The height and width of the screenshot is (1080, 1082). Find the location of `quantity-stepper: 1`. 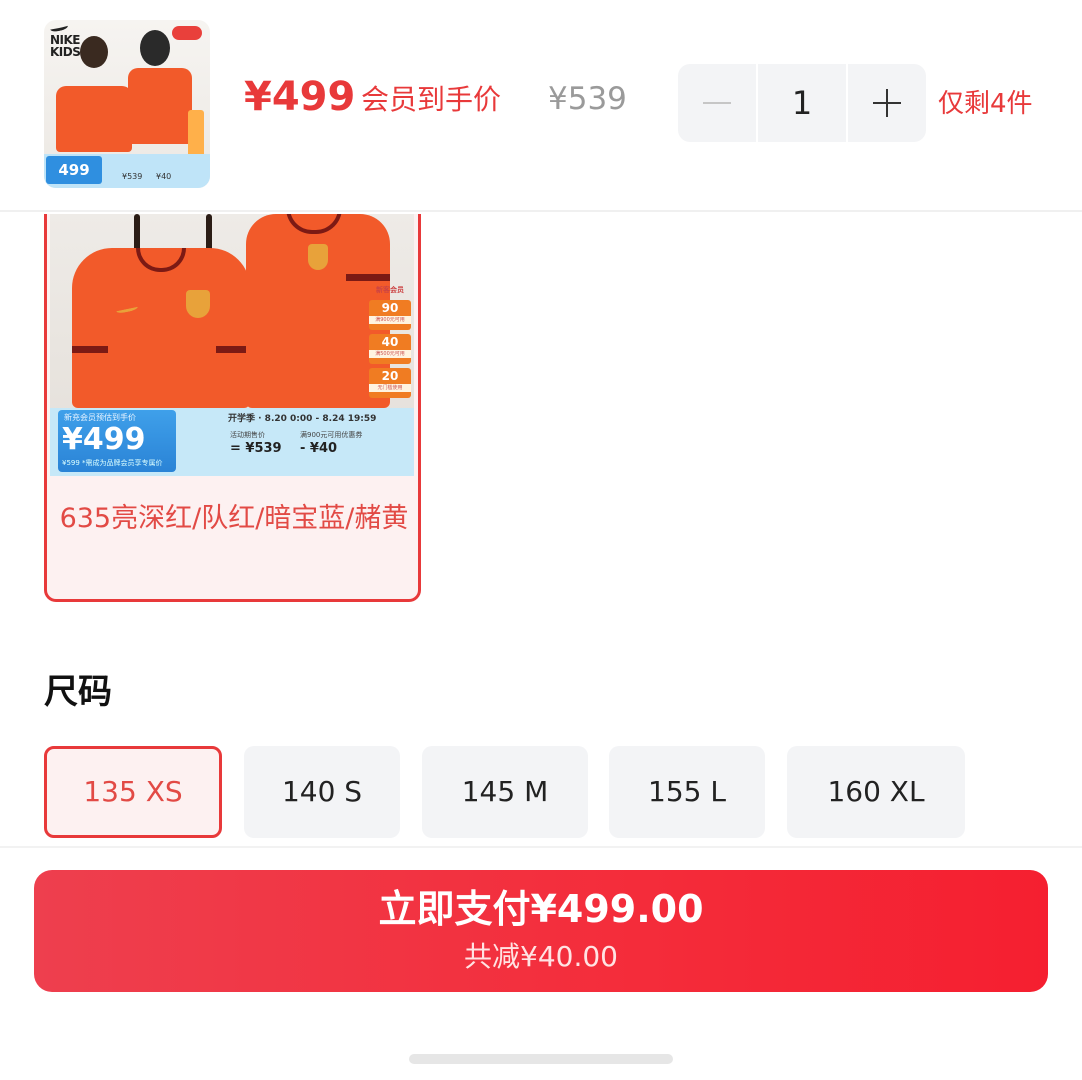

quantity-stepper: 1 is located at coordinates (802, 103).